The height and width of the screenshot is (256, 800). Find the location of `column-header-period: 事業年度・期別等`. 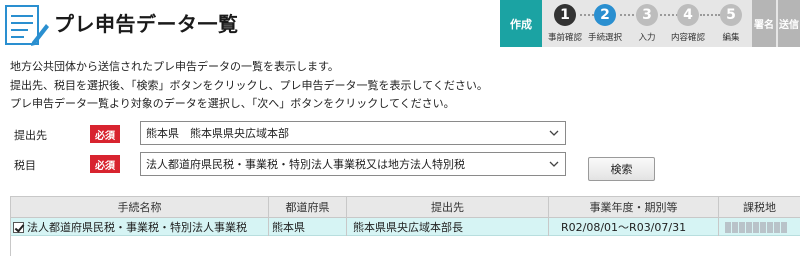

column-header-period: 事業年度・期別等 is located at coordinates (634, 207).